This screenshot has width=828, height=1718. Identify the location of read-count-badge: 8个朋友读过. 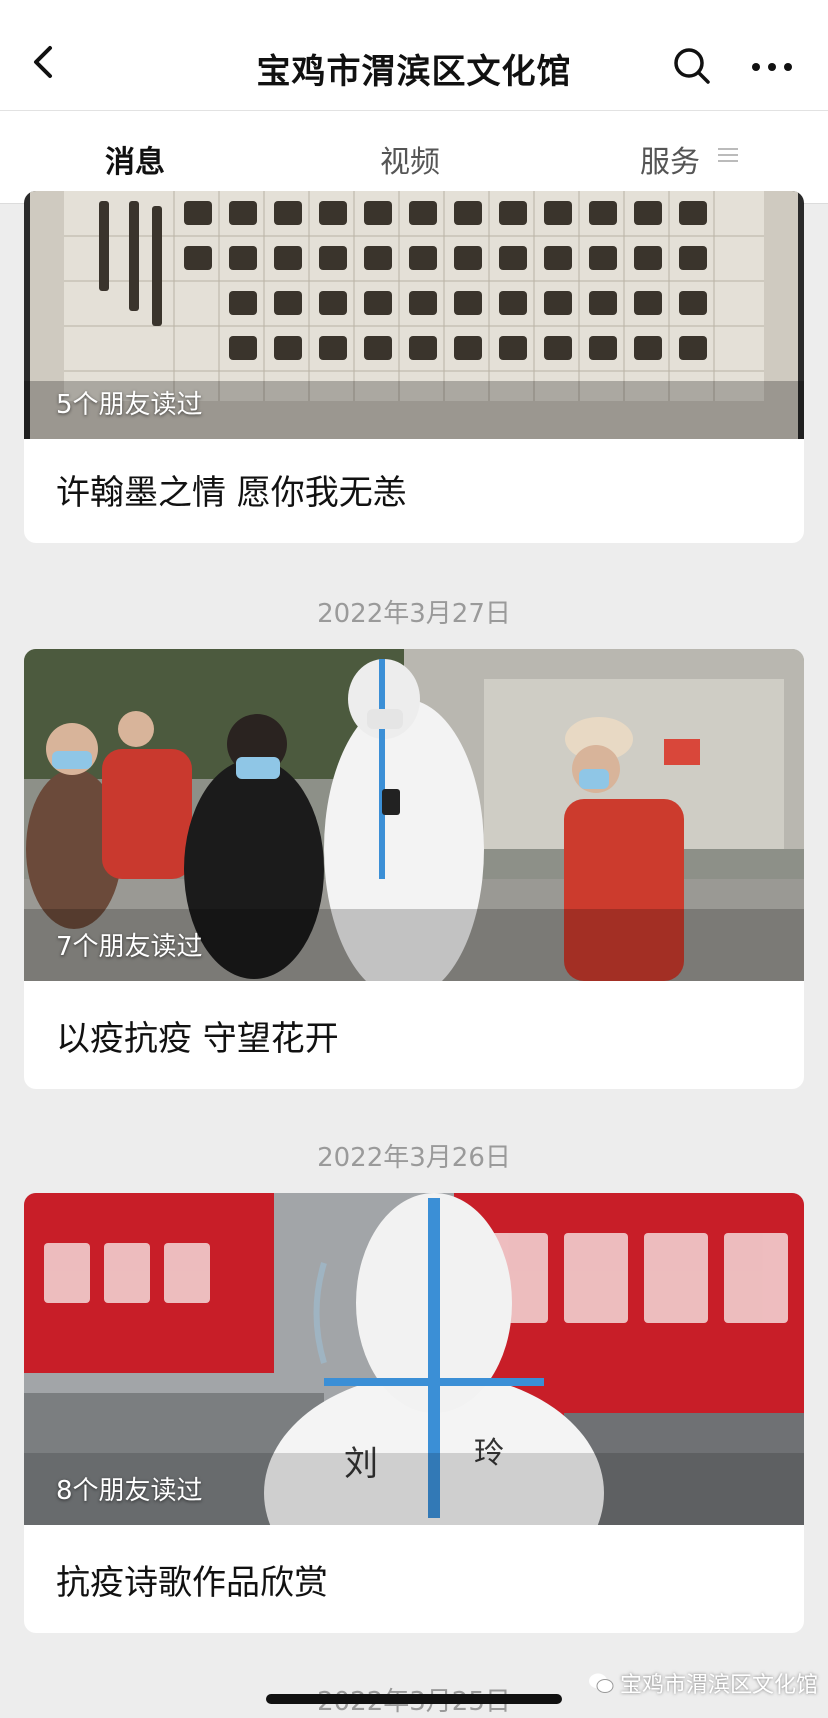
(129, 1491).